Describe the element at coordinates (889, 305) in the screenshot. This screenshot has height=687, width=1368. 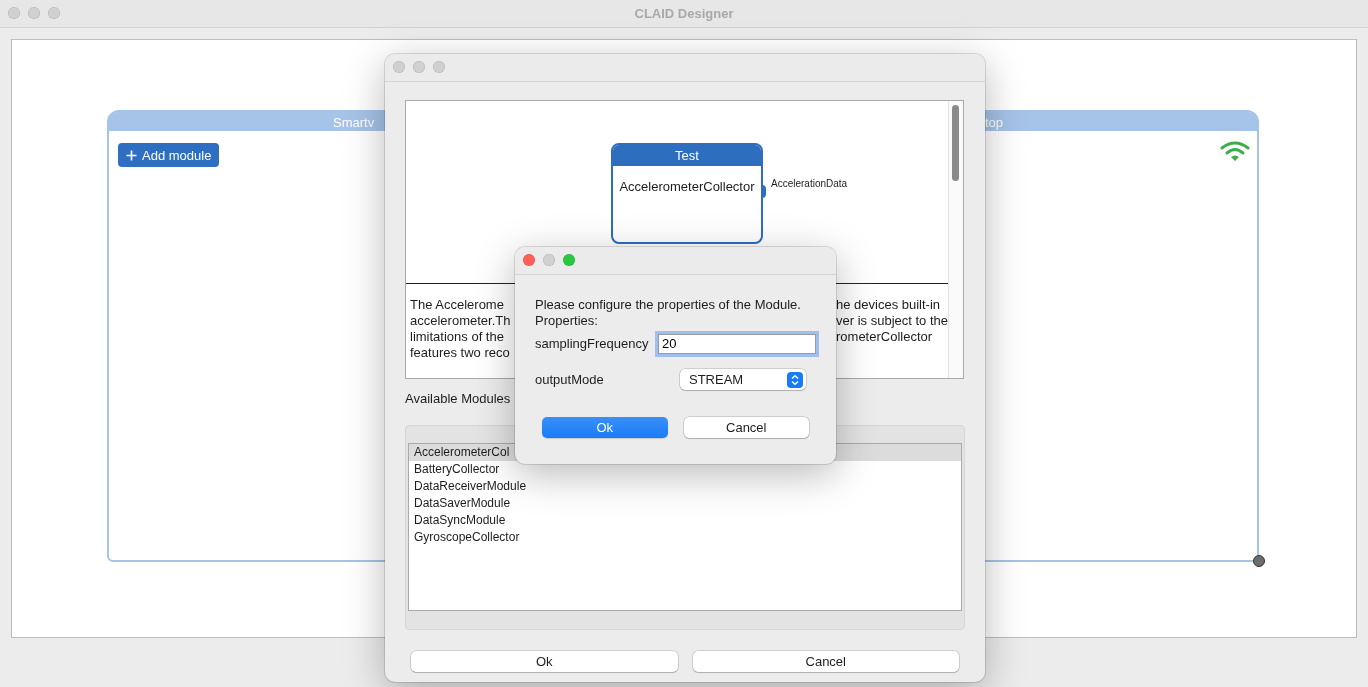
I see `description-text: he devices built-in` at that location.